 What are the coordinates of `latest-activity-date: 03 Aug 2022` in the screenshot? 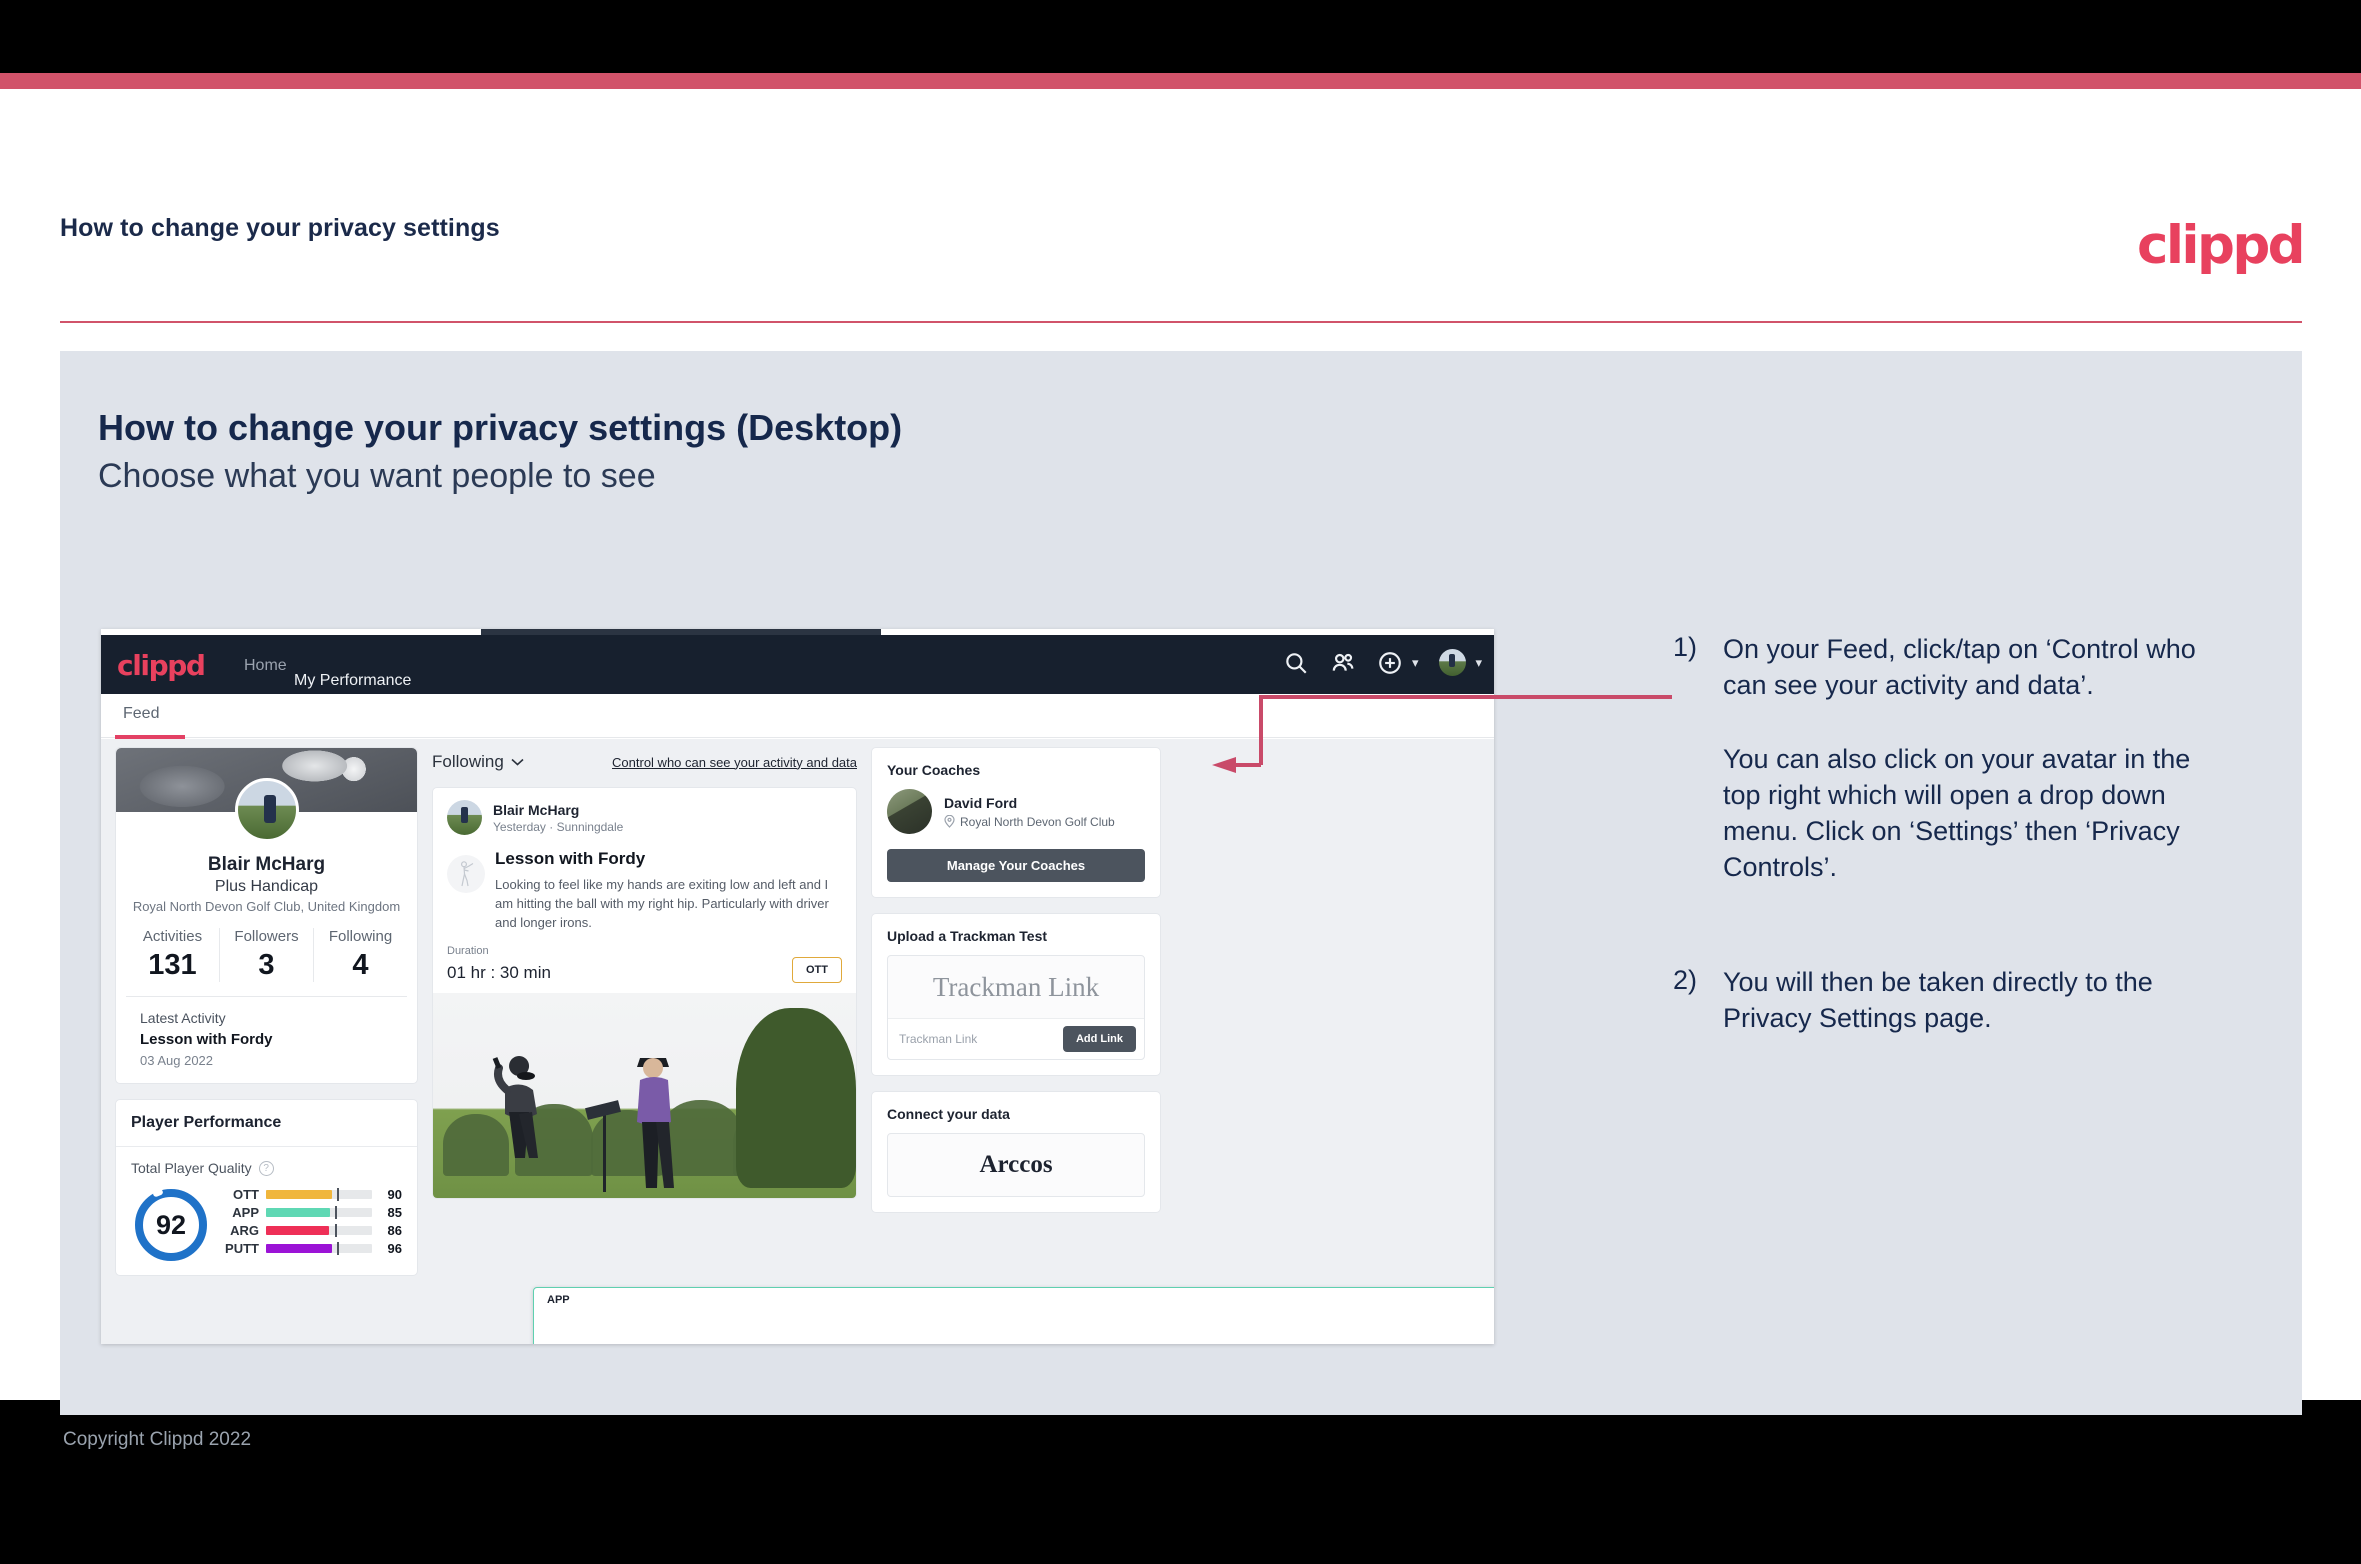 It's located at (177, 1060).